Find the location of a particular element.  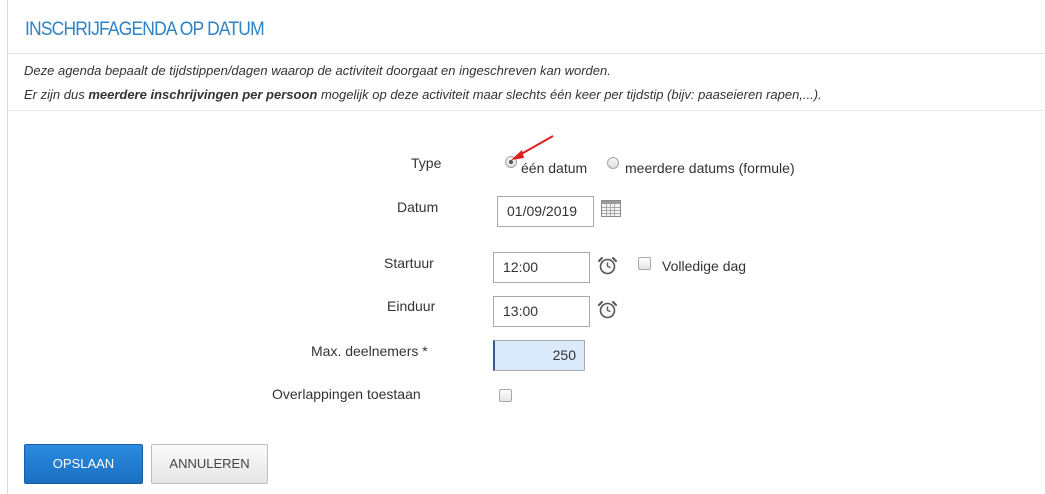

intro-line-2-prefix: Er zijn dus is located at coordinates (56, 94).